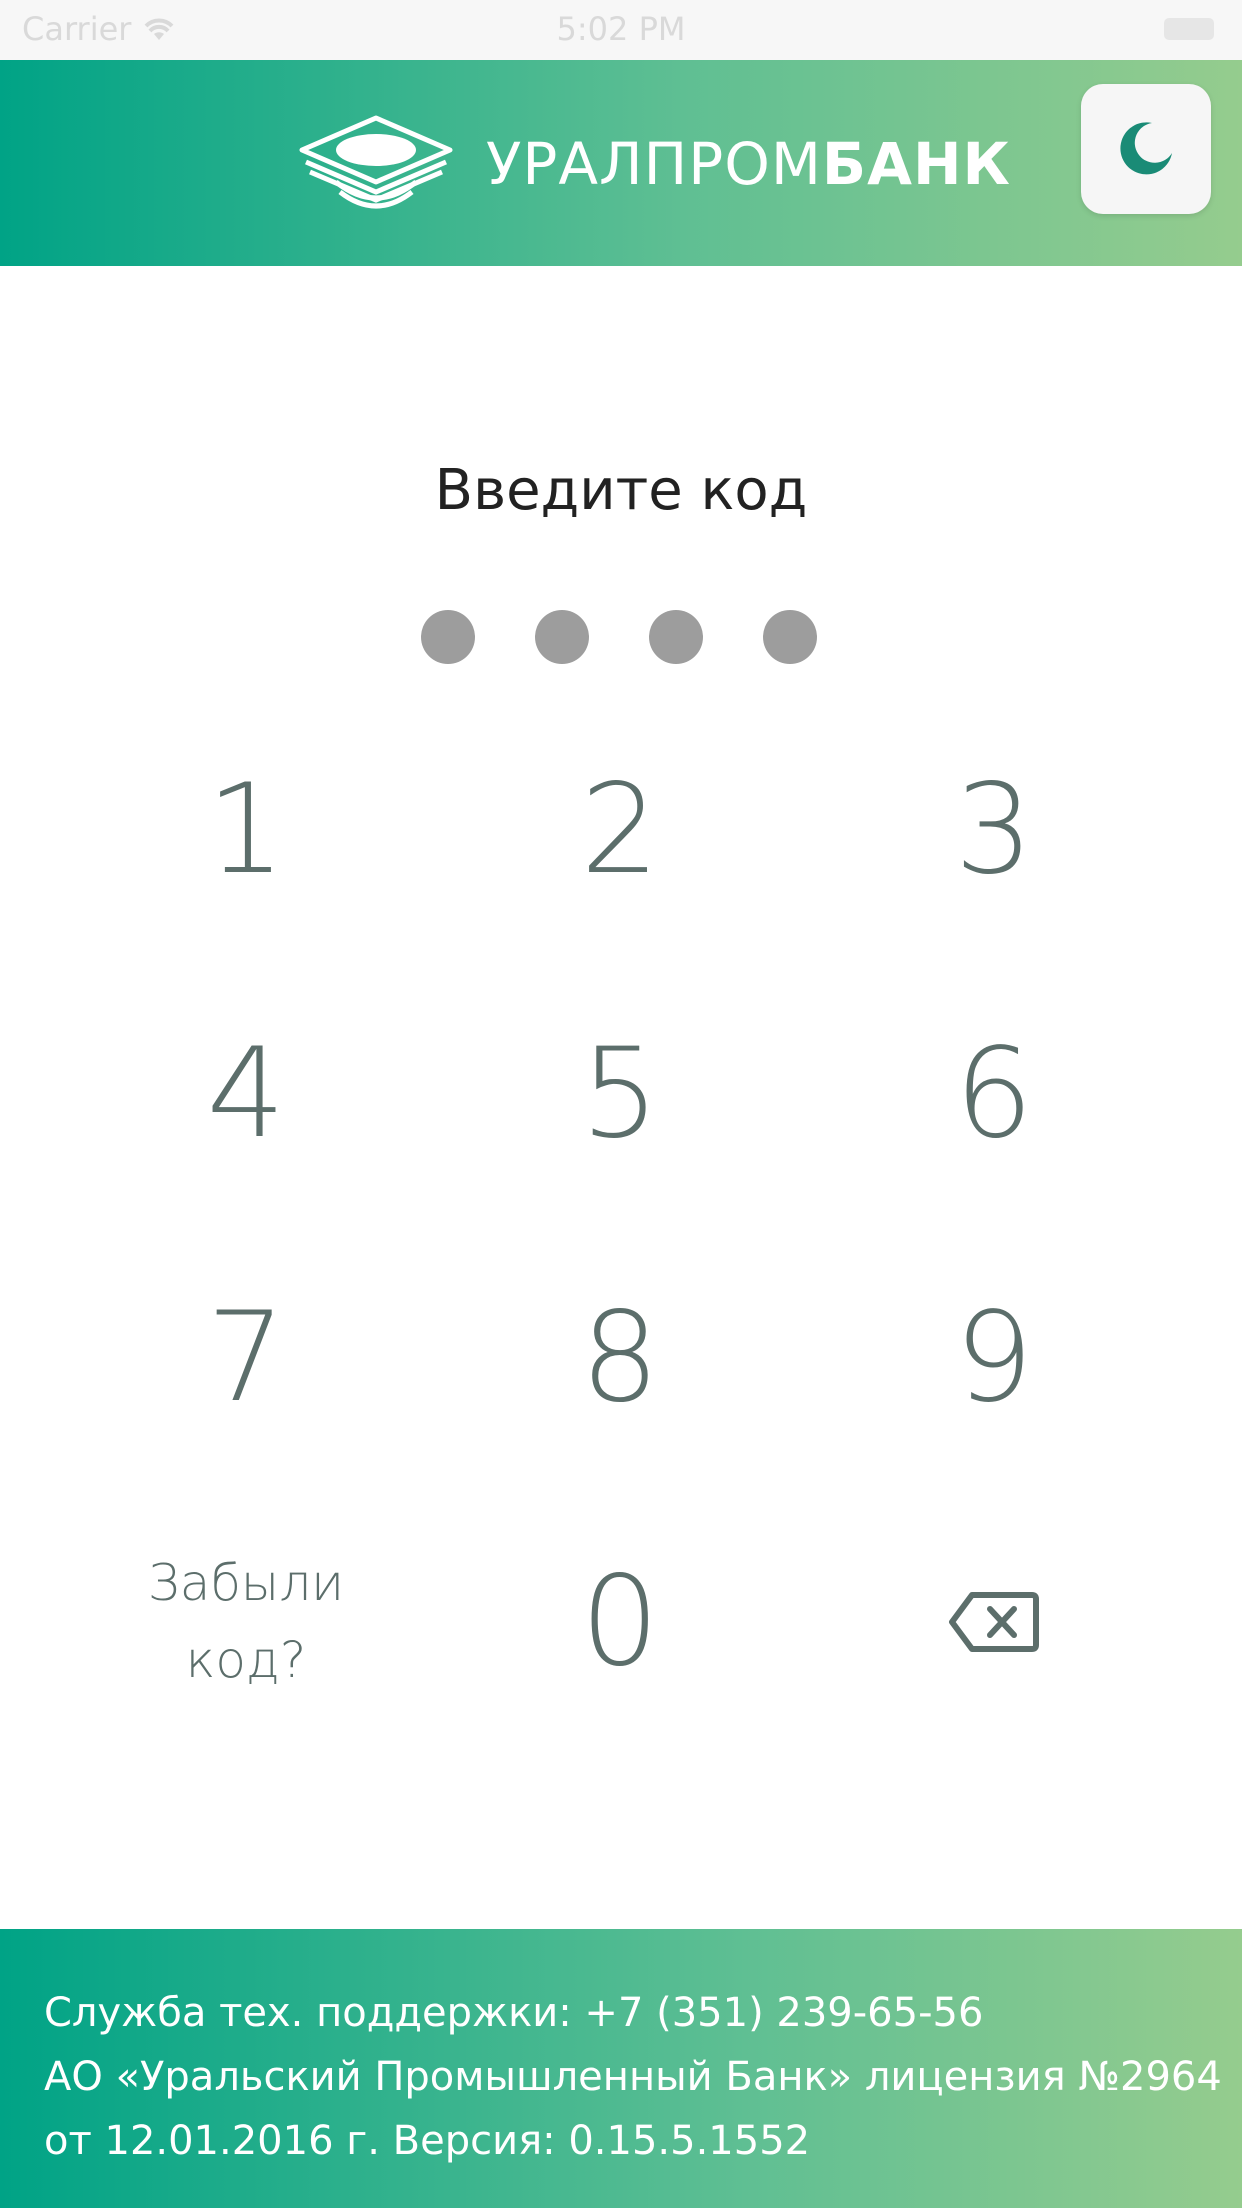 This screenshot has width=1242, height=2208. Describe the element at coordinates (994, 1358) in the screenshot. I see `key-9: 9` at that location.